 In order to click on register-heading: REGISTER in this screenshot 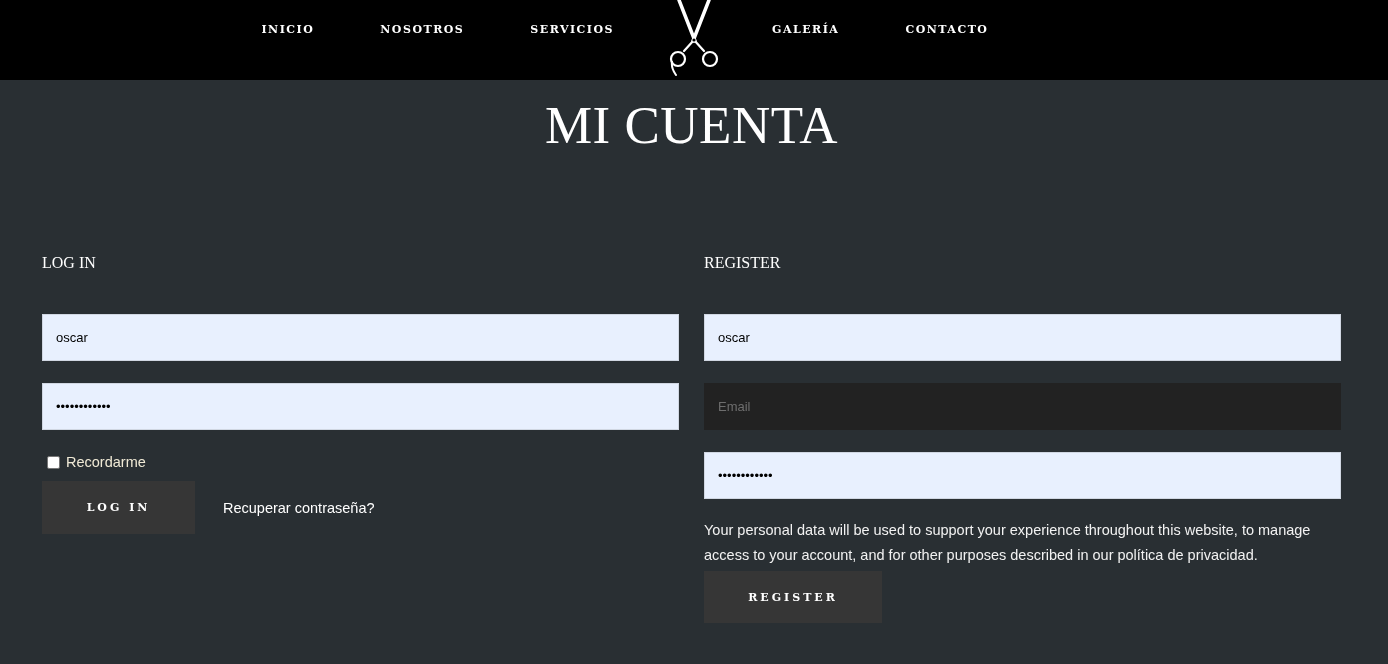, I will do `click(742, 263)`.